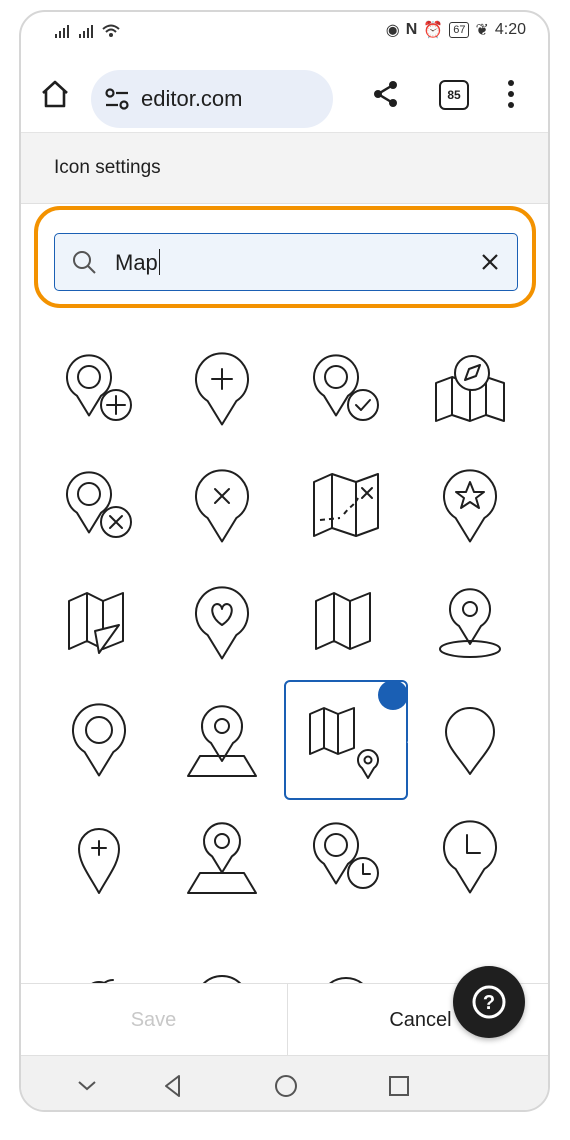  I want to click on pin-clock-icon, so click(470, 857).